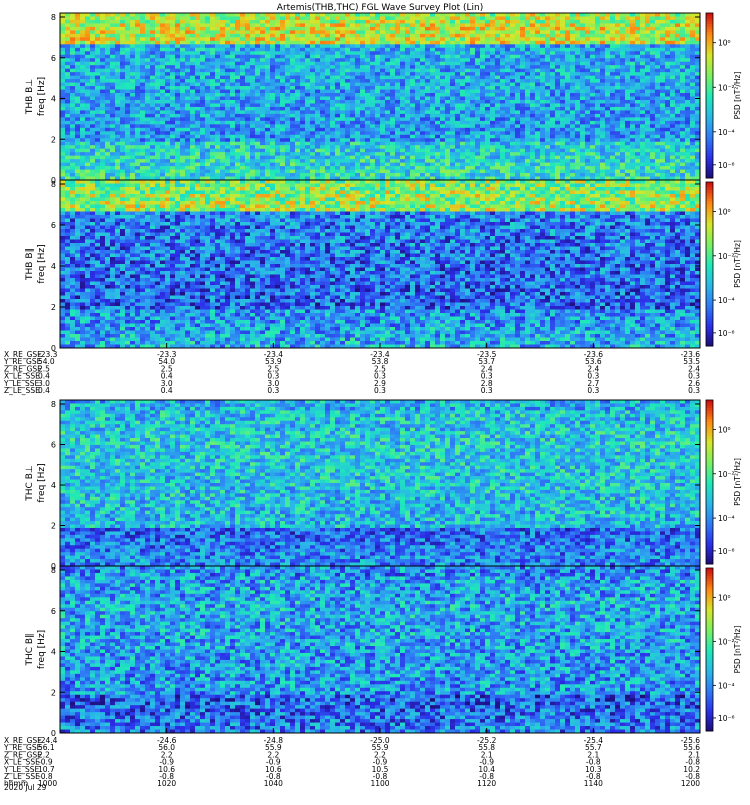 This screenshot has width=750, height=805. Describe the element at coordinates (273, 783) in the screenshot. I see `ephemeris-value: 1040` at that location.